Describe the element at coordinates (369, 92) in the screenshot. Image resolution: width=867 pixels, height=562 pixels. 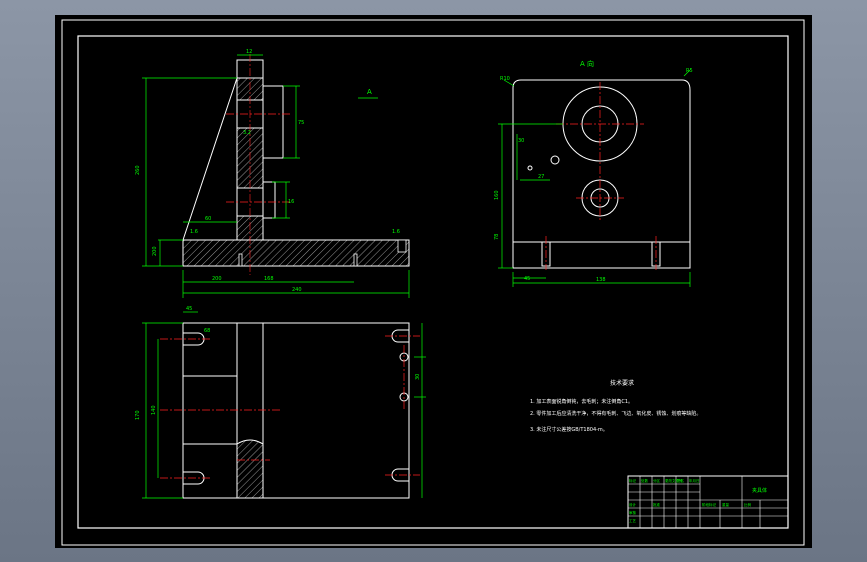
I see `section-label: A` at that location.